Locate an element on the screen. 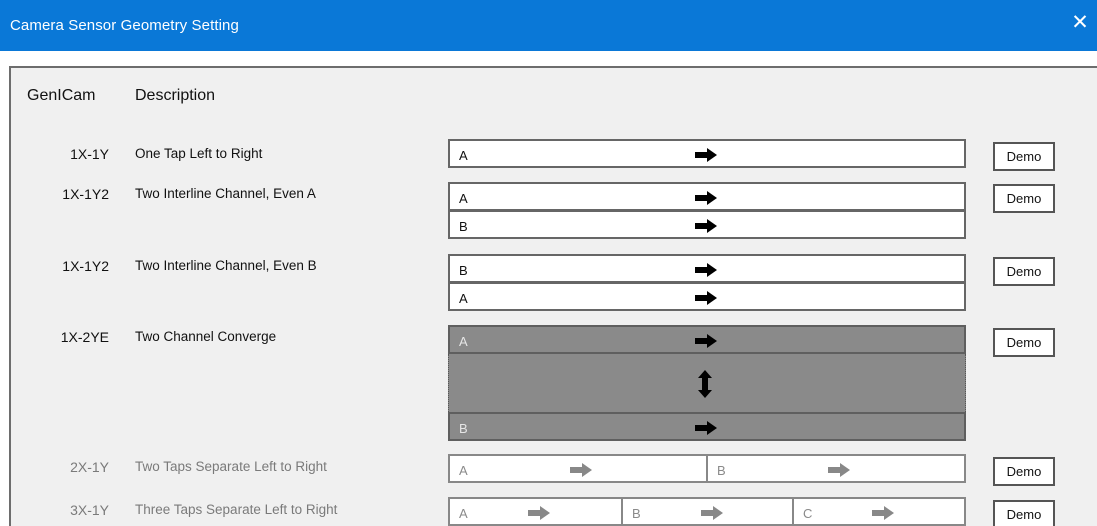 The width and height of the screenshot is (1097, 526). tap-segment: C is located at coordinates (879, 511).